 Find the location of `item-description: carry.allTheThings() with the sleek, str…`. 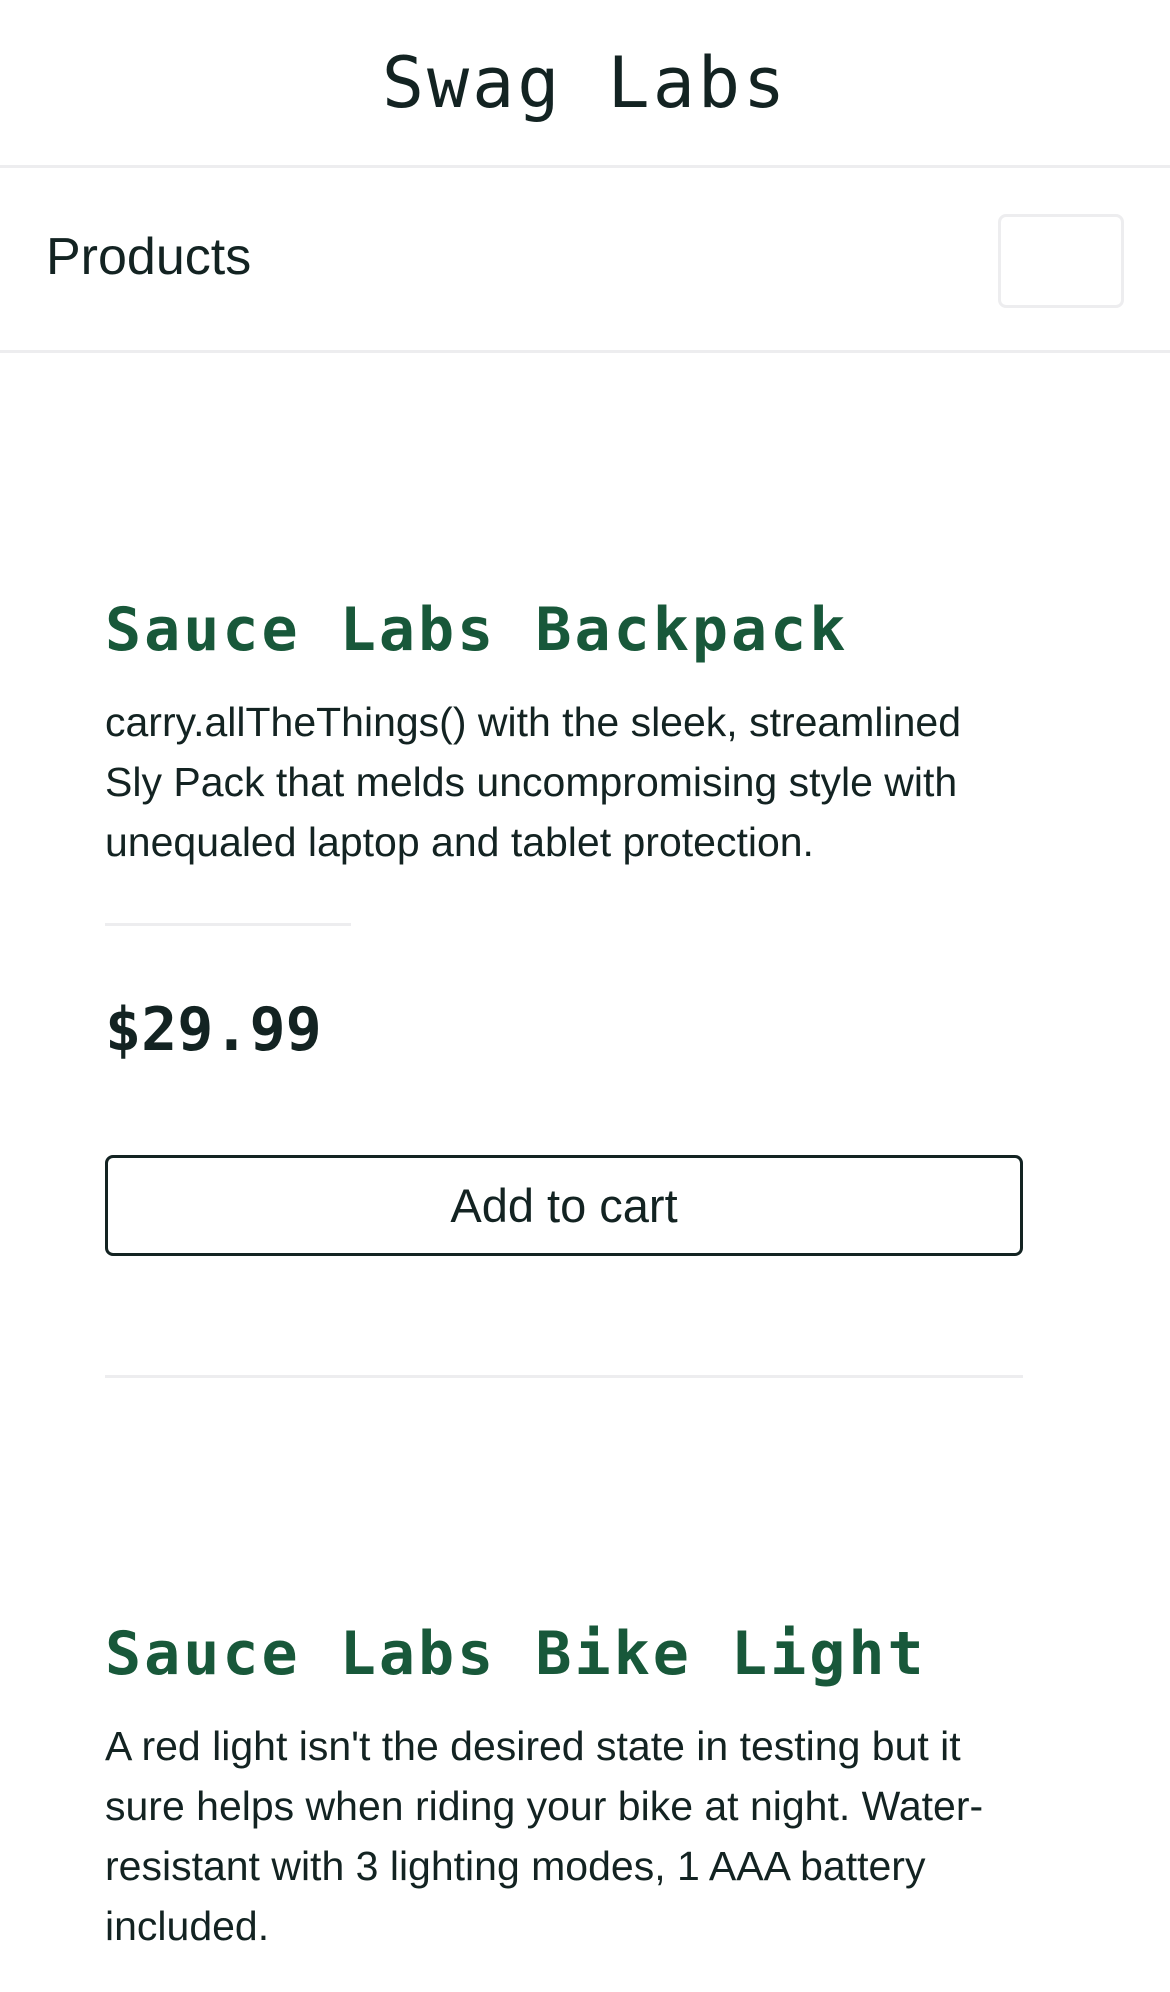

item-description: carry.allTheThings() with the sleek, str… is located at coordinates (533, 782).